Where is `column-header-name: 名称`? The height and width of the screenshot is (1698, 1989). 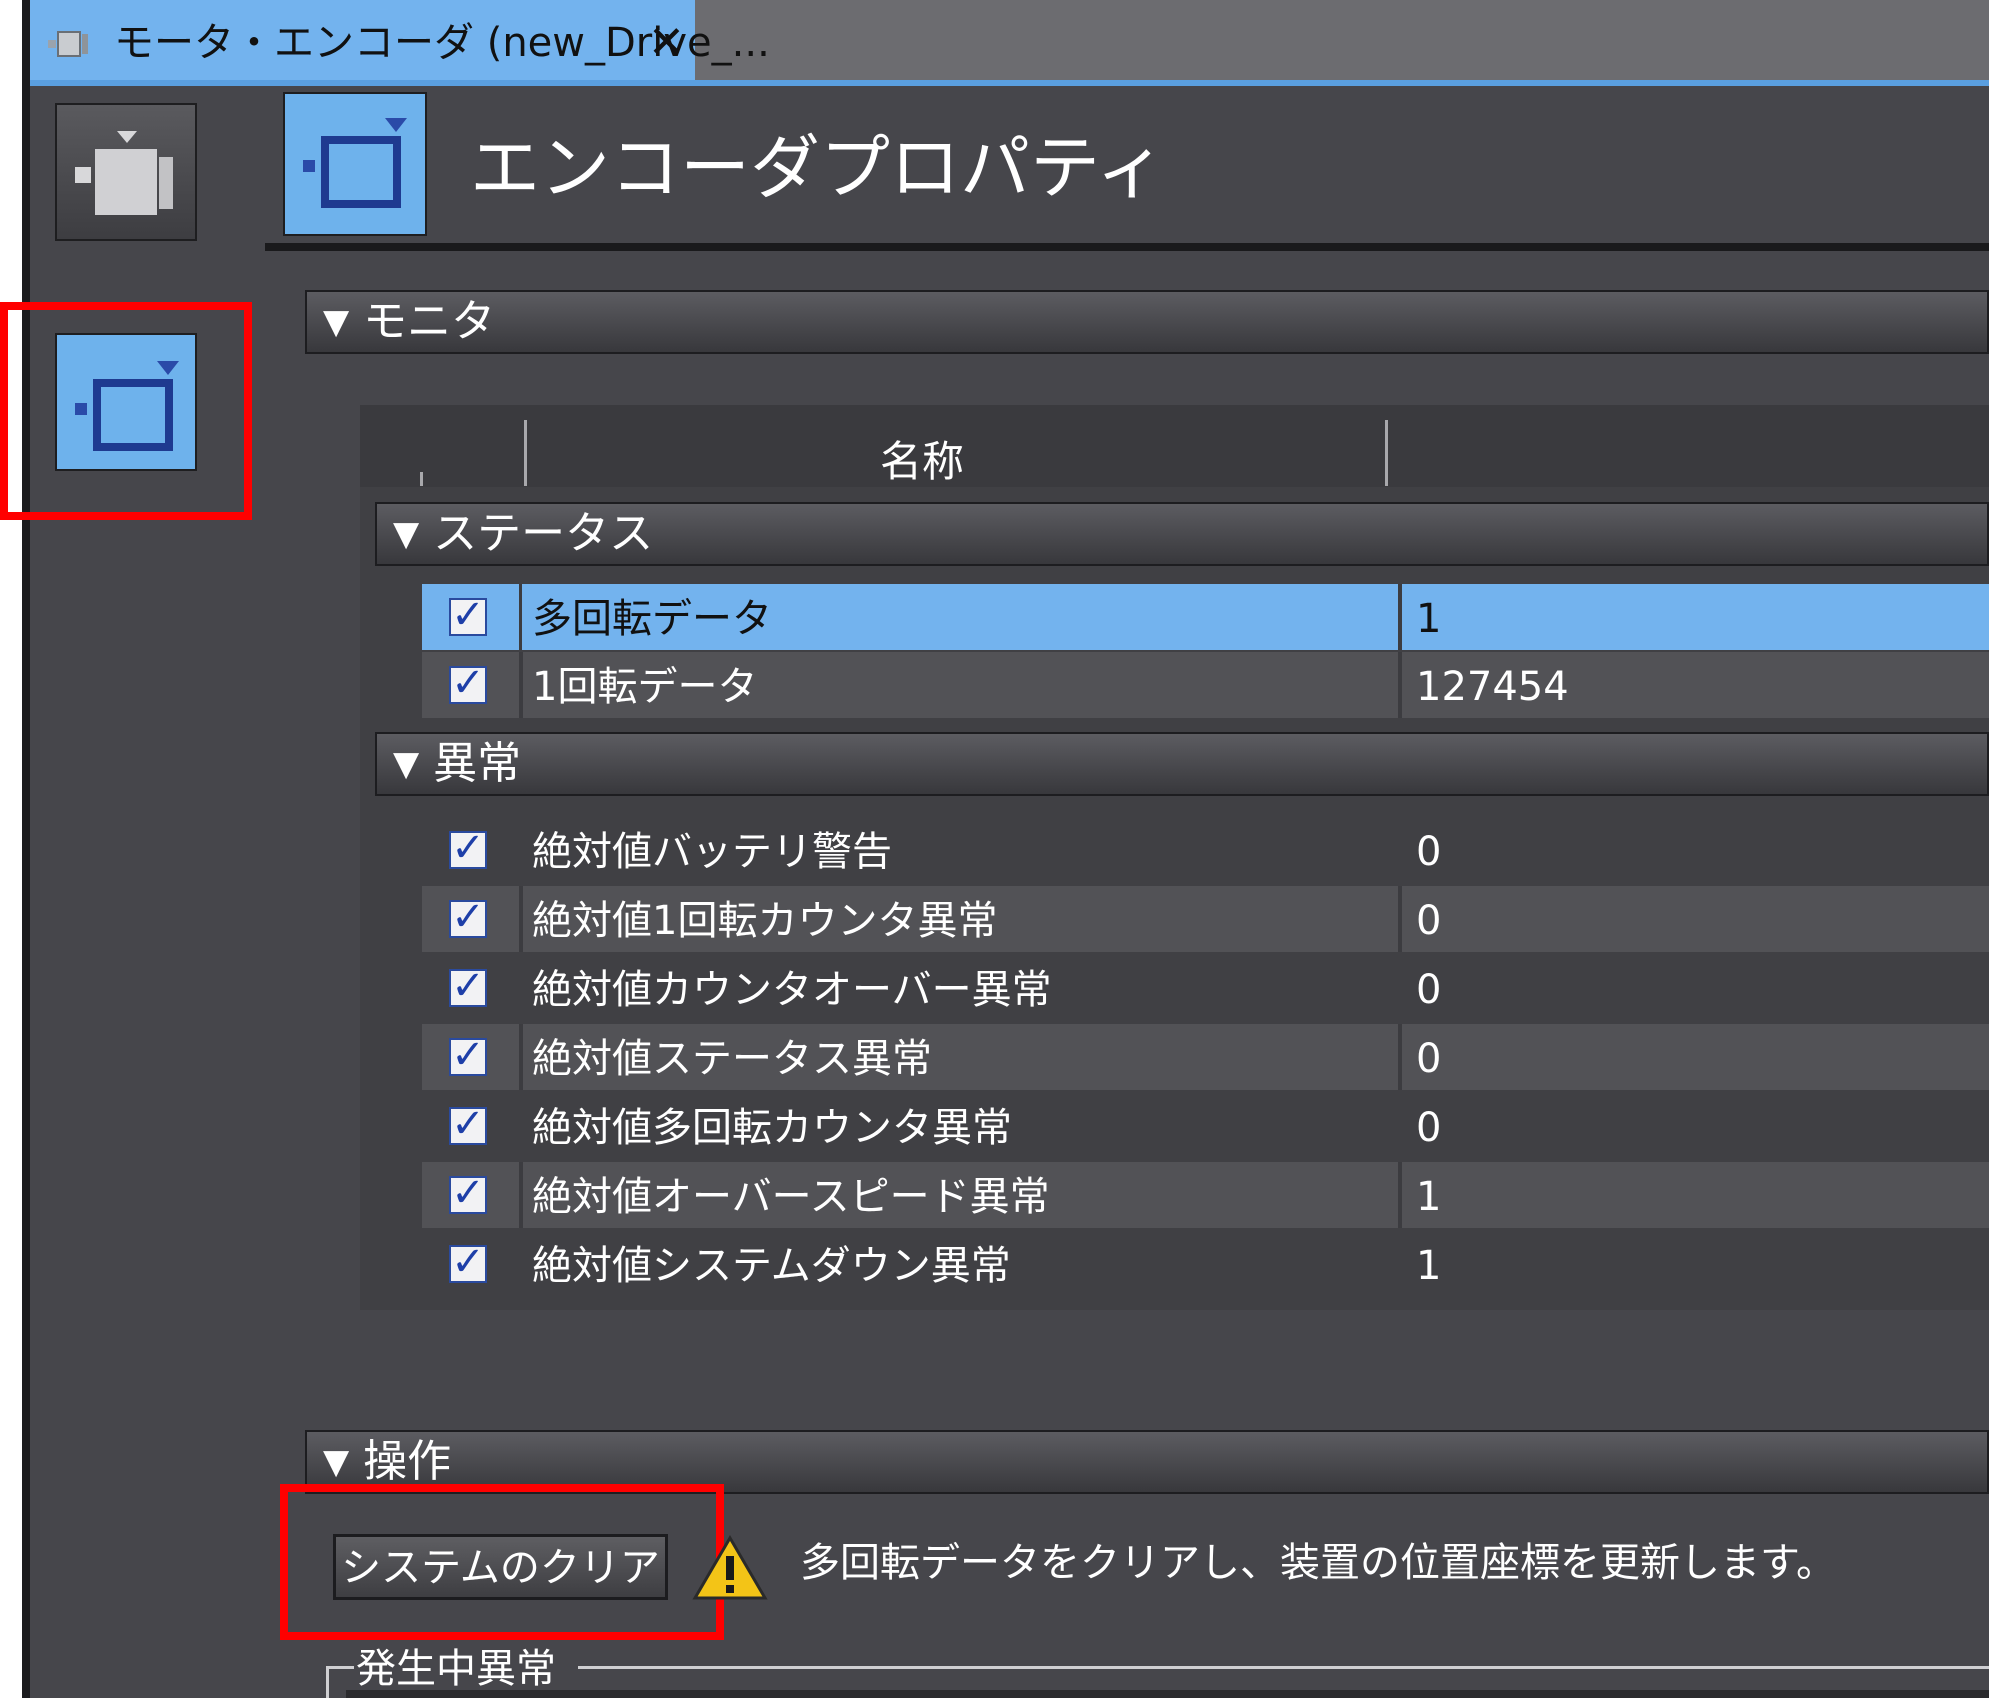 column-header-name: 名称 is located at coordinates (922, 458).